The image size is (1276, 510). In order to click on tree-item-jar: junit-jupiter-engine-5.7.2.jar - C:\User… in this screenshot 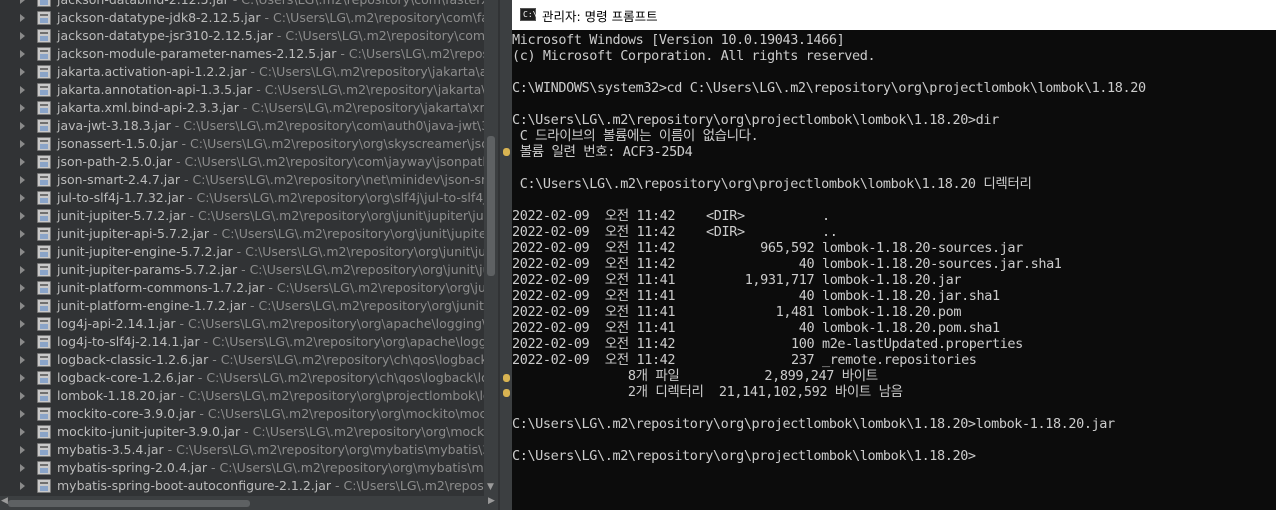, I will do `click(242, 252)`.